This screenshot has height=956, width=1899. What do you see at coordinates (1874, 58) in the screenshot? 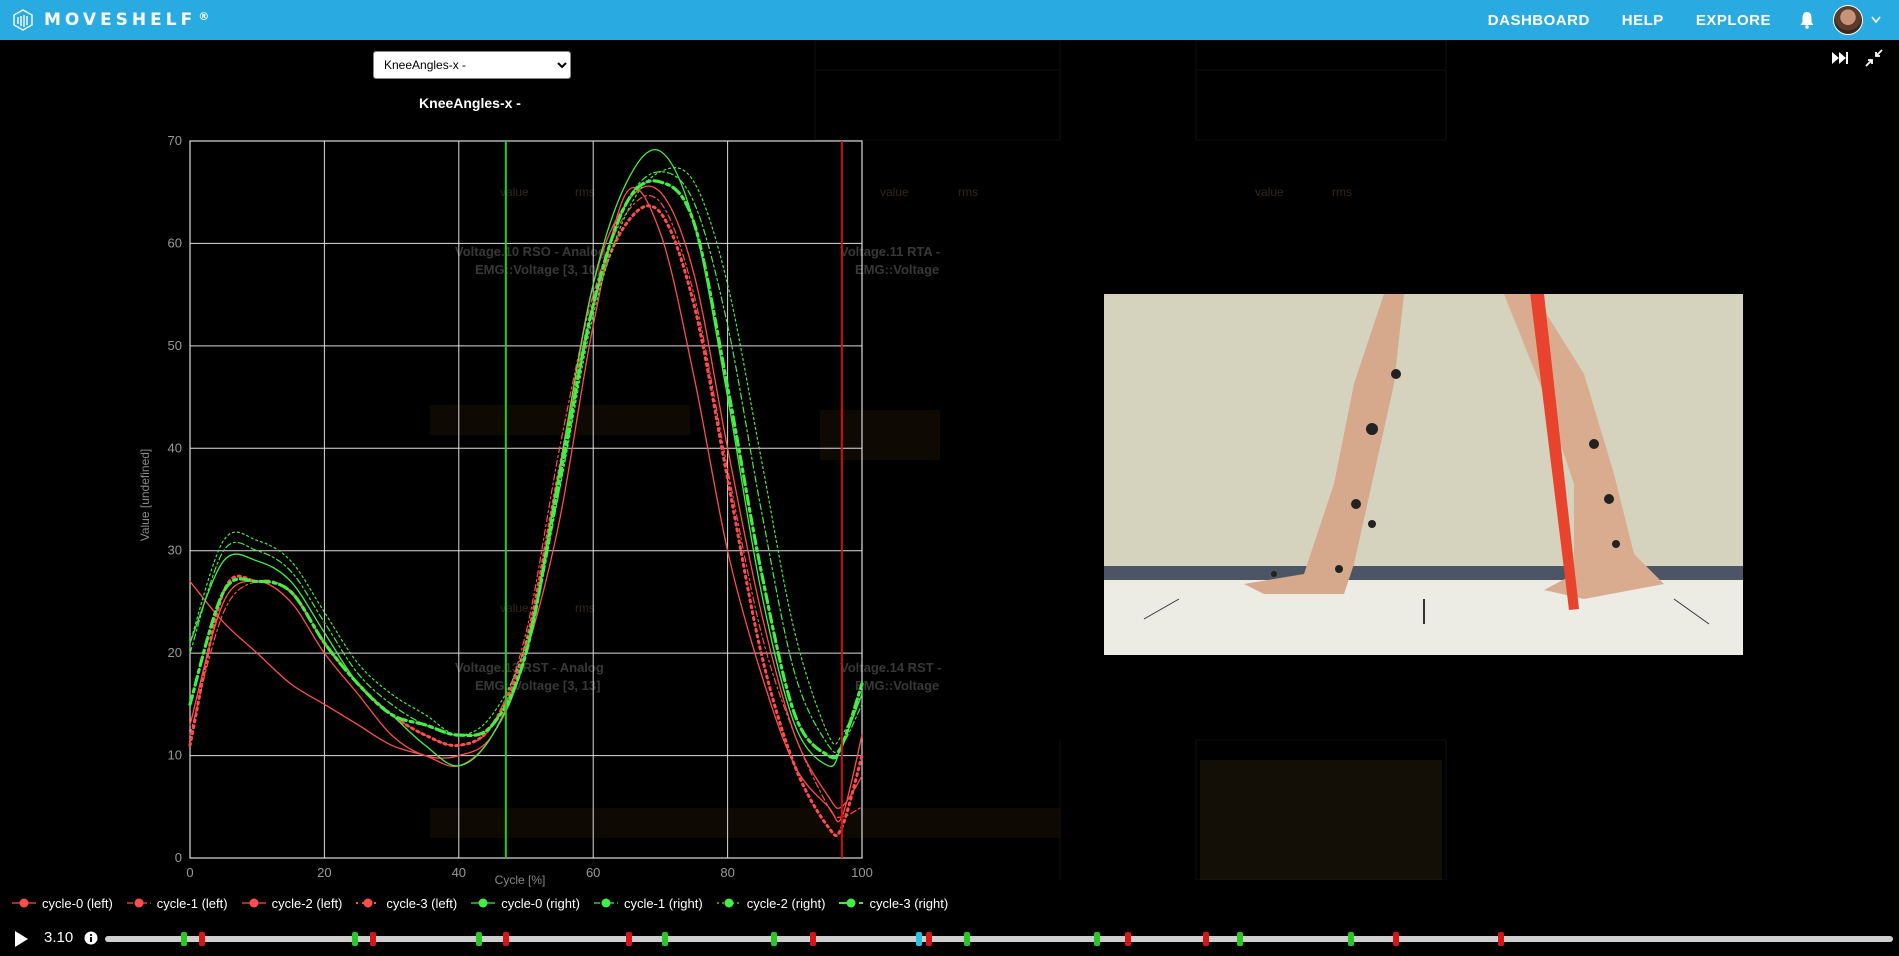
I see `collapse-icon` at bounding box center [1874, 58].